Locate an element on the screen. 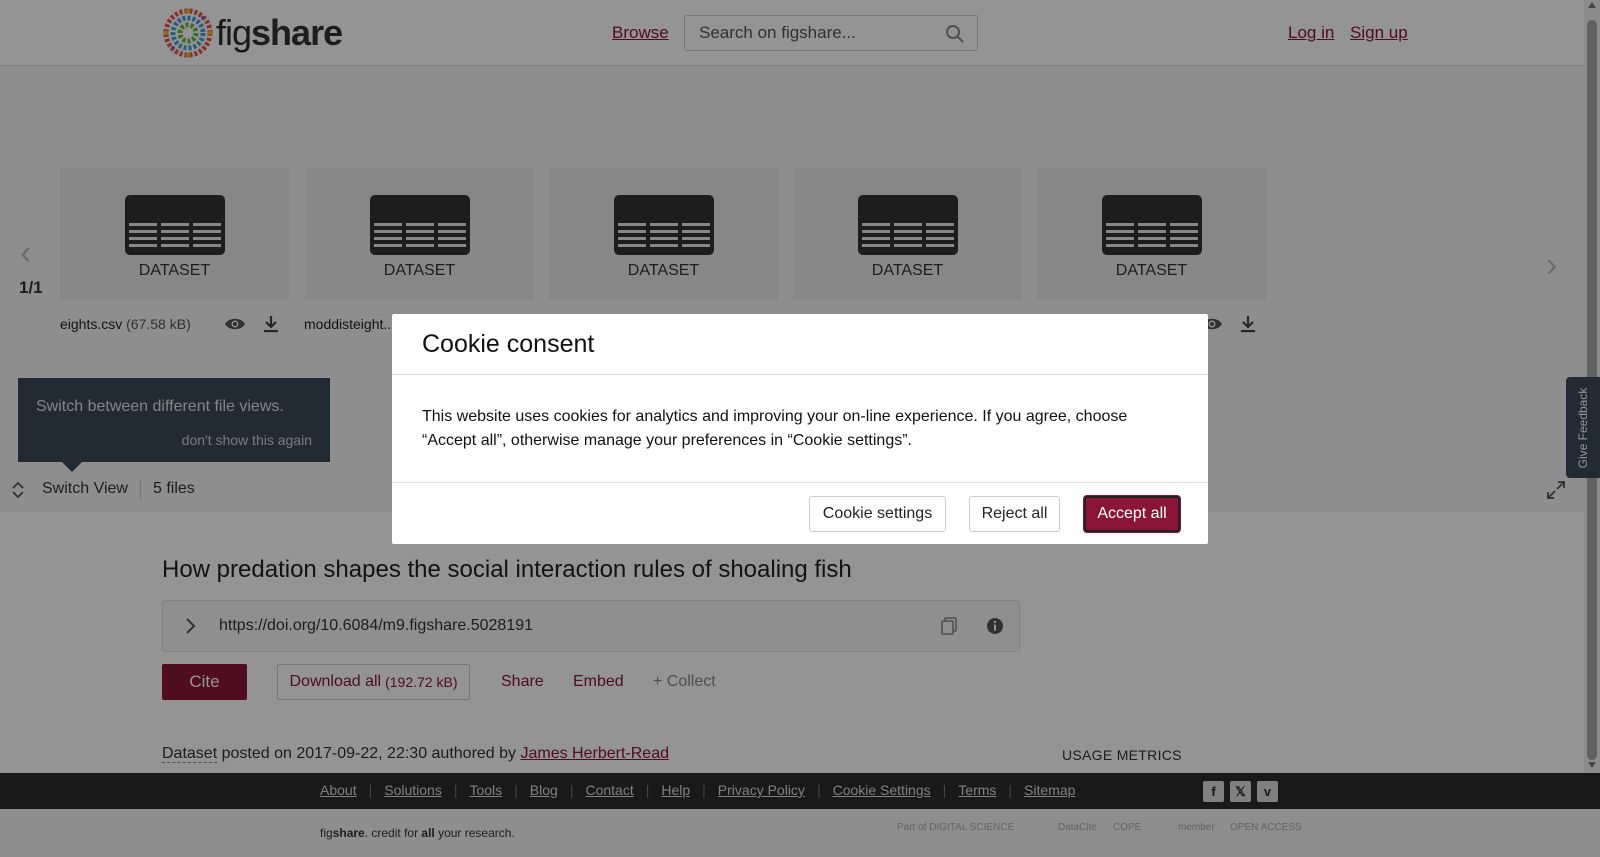 The width and height of the screenshot is (1600, 857). cookie-settings-button: Cookie settings is located at coordinates (877, 514).